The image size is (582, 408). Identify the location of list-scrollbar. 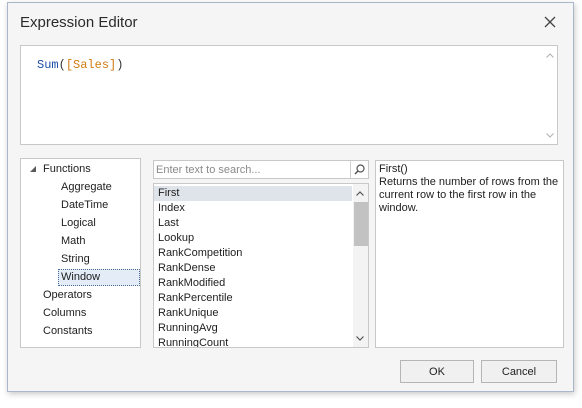
(360, 265).